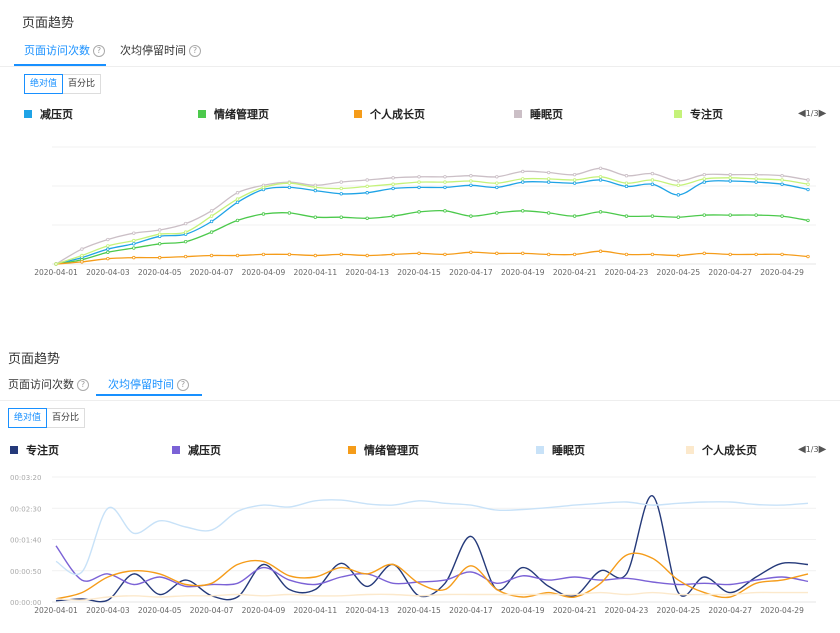 The height and width of the screenshot is (633, 840). Describe the element at coordinates (25, 541) in the screenshot. I see `y-tick-label: 00:01:40` at that location.